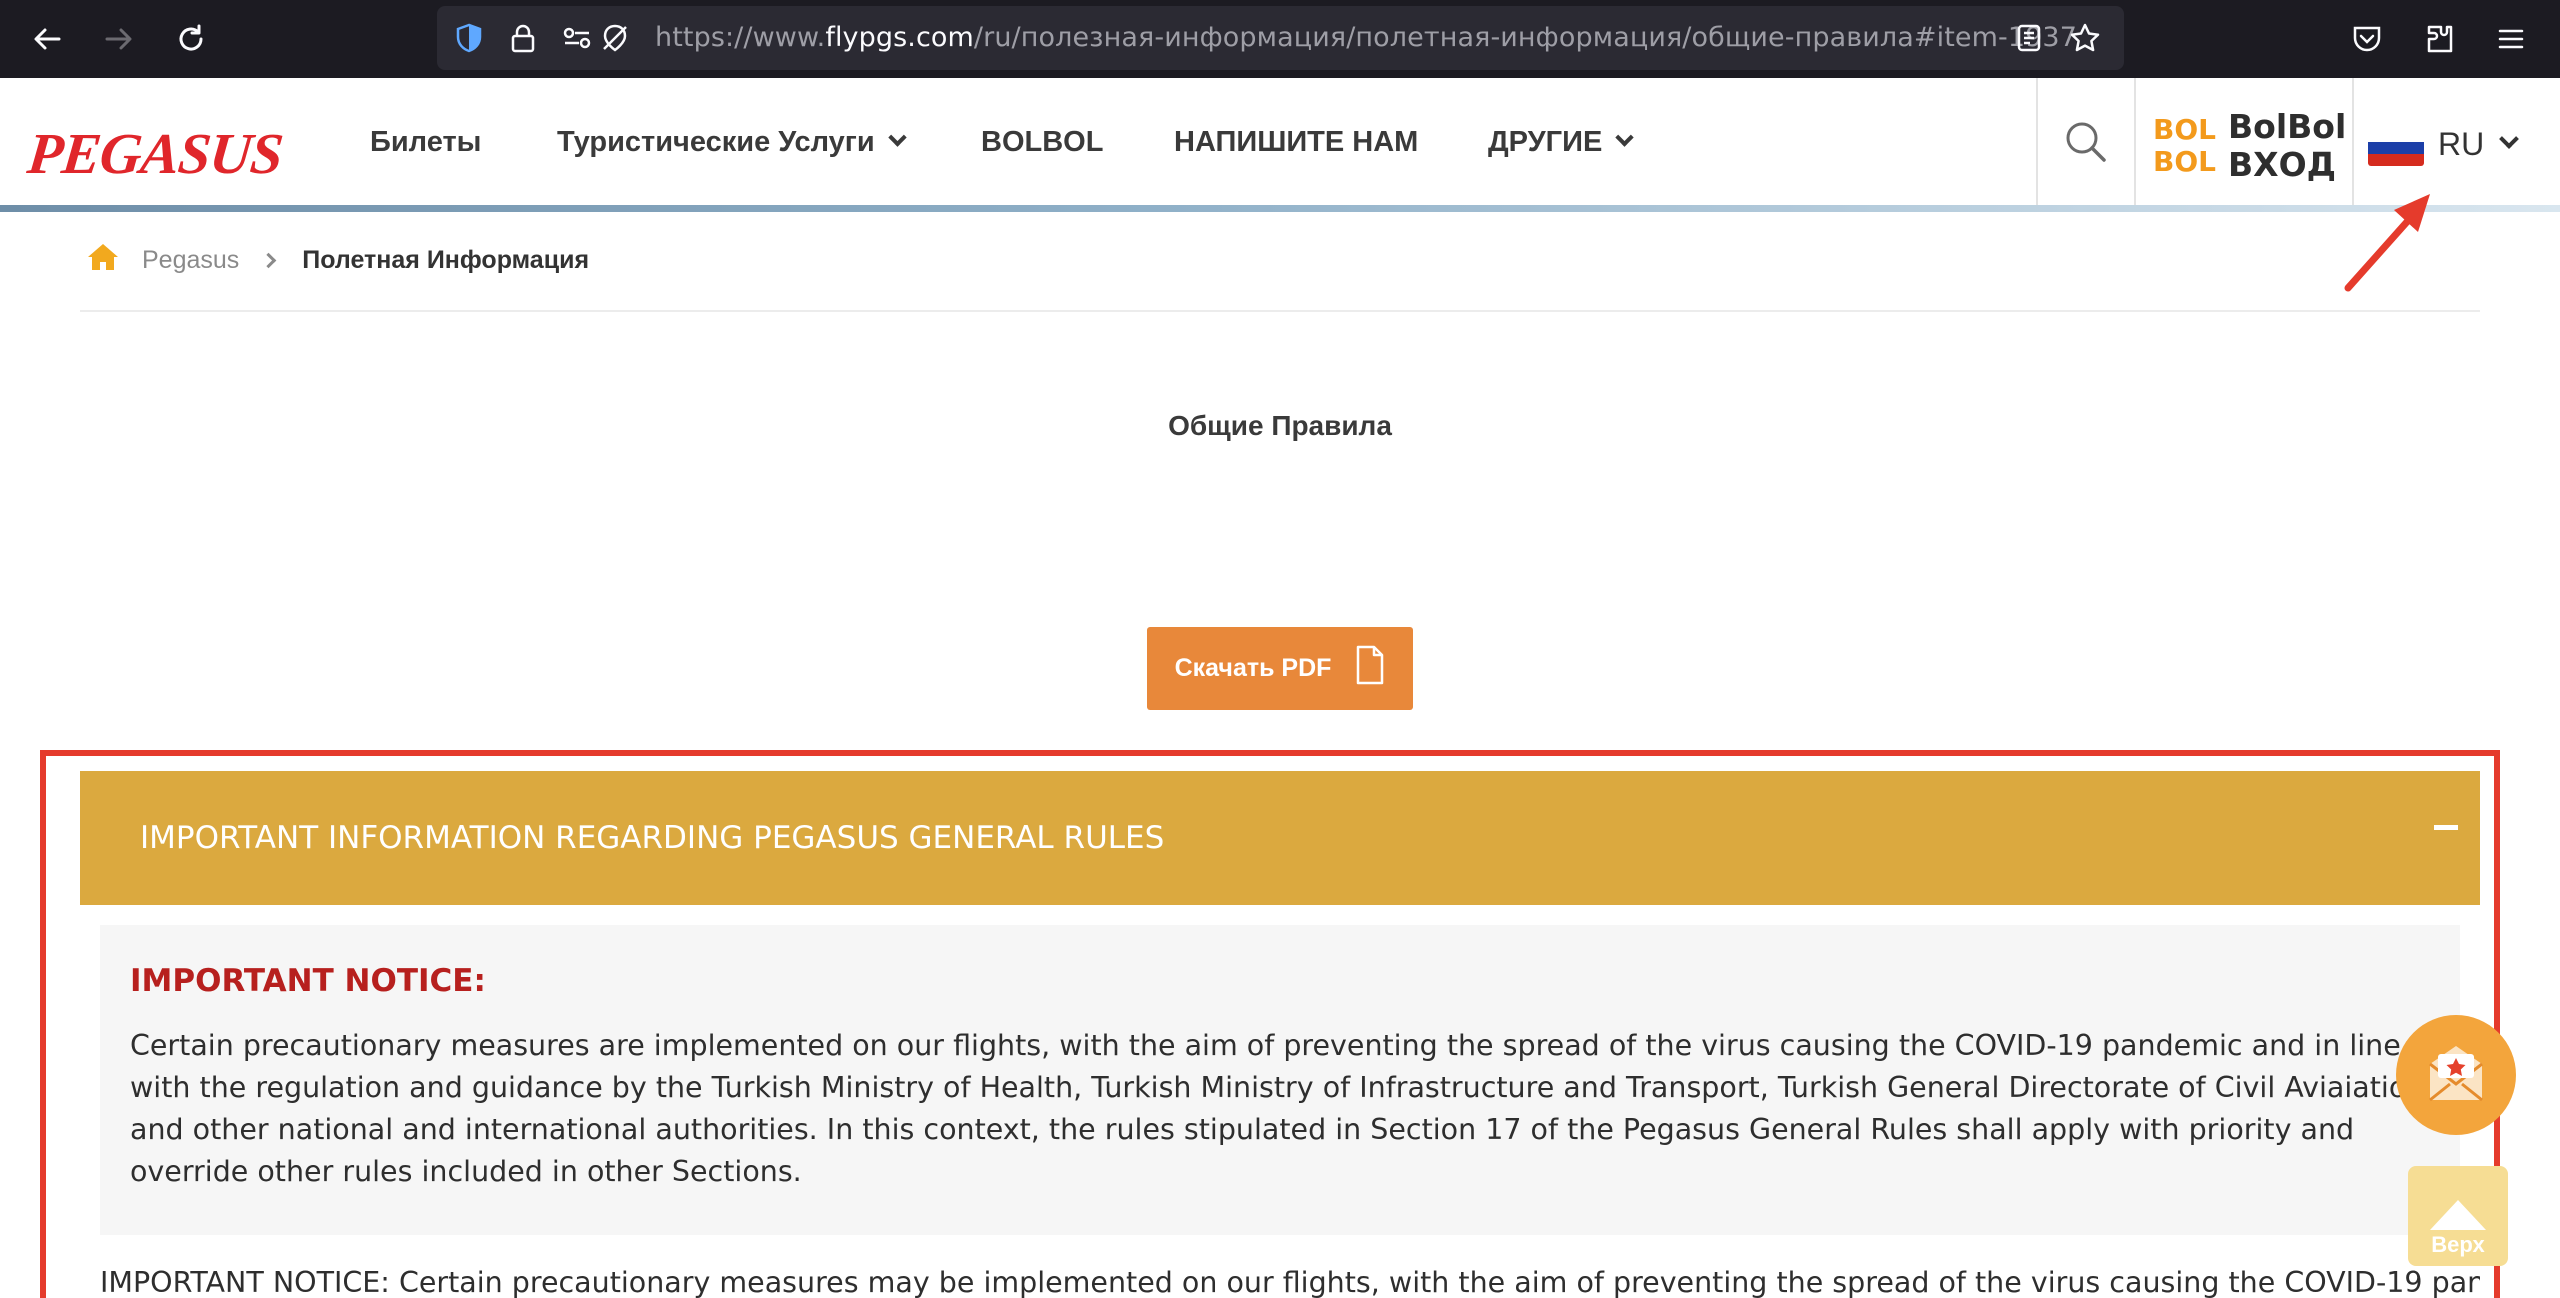 The image size is (2560, 1298). What do you see at coordinates (446, 260) in the screenshot?
I see `breadcrumb-current: Полетная Информация` at bounding box center [446, 260].